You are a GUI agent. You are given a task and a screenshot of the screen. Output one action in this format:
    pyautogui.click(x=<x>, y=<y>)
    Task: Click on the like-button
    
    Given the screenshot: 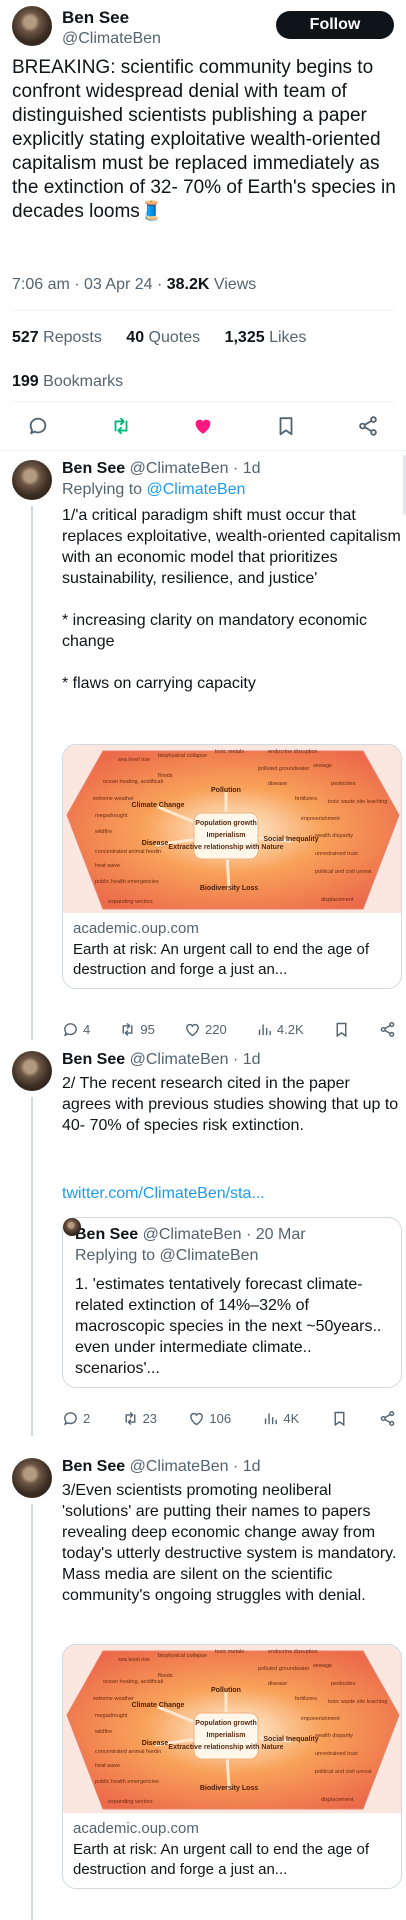 What is the action you would take?
    pyautogui.click(x=203, y=426)
    